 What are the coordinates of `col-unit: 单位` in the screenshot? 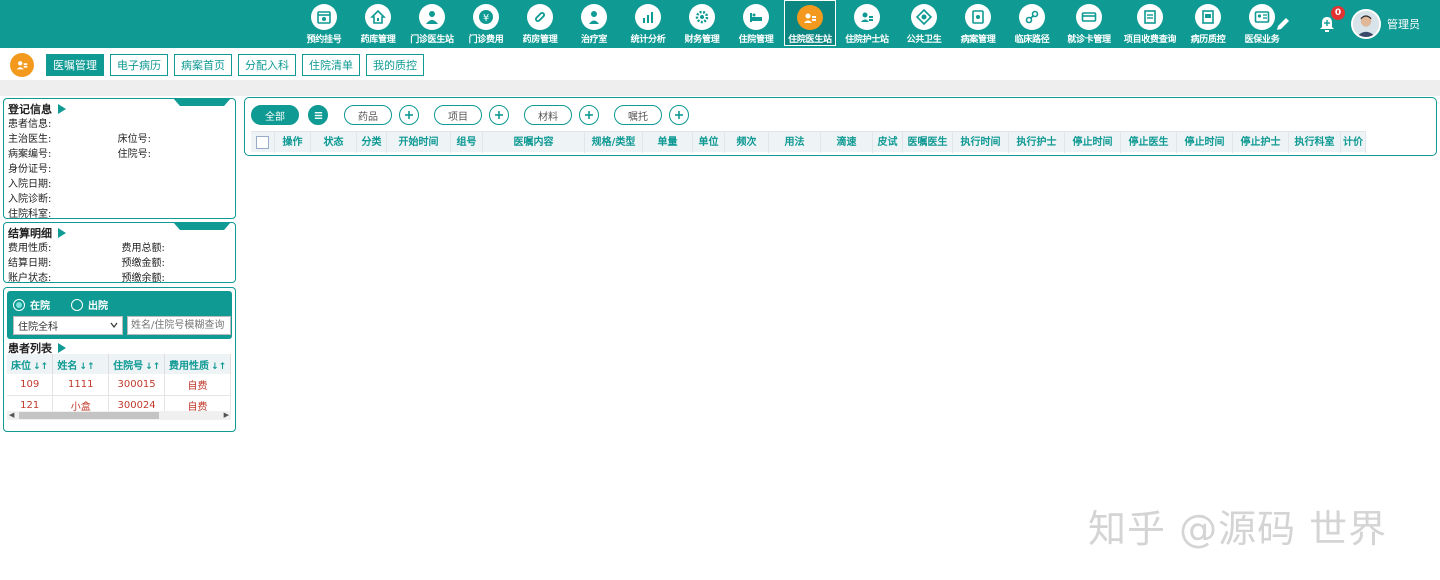 It's located at (709, 142).